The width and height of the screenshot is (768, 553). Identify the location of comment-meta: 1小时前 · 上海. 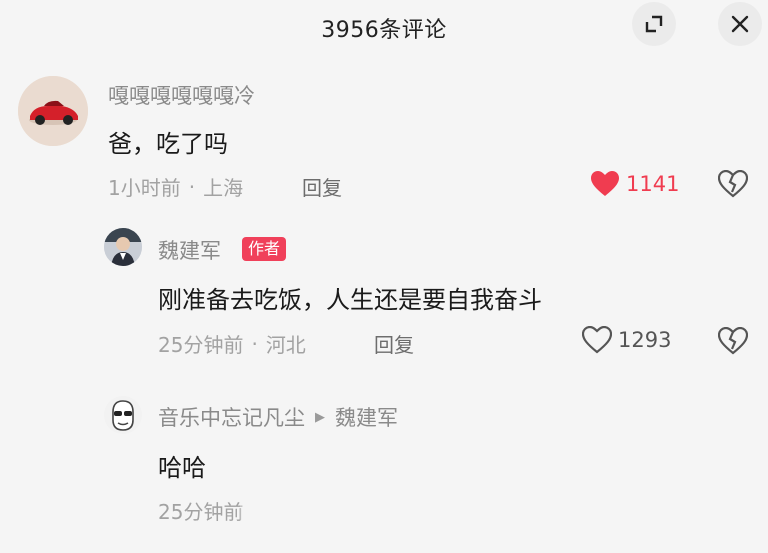
(175, 186).